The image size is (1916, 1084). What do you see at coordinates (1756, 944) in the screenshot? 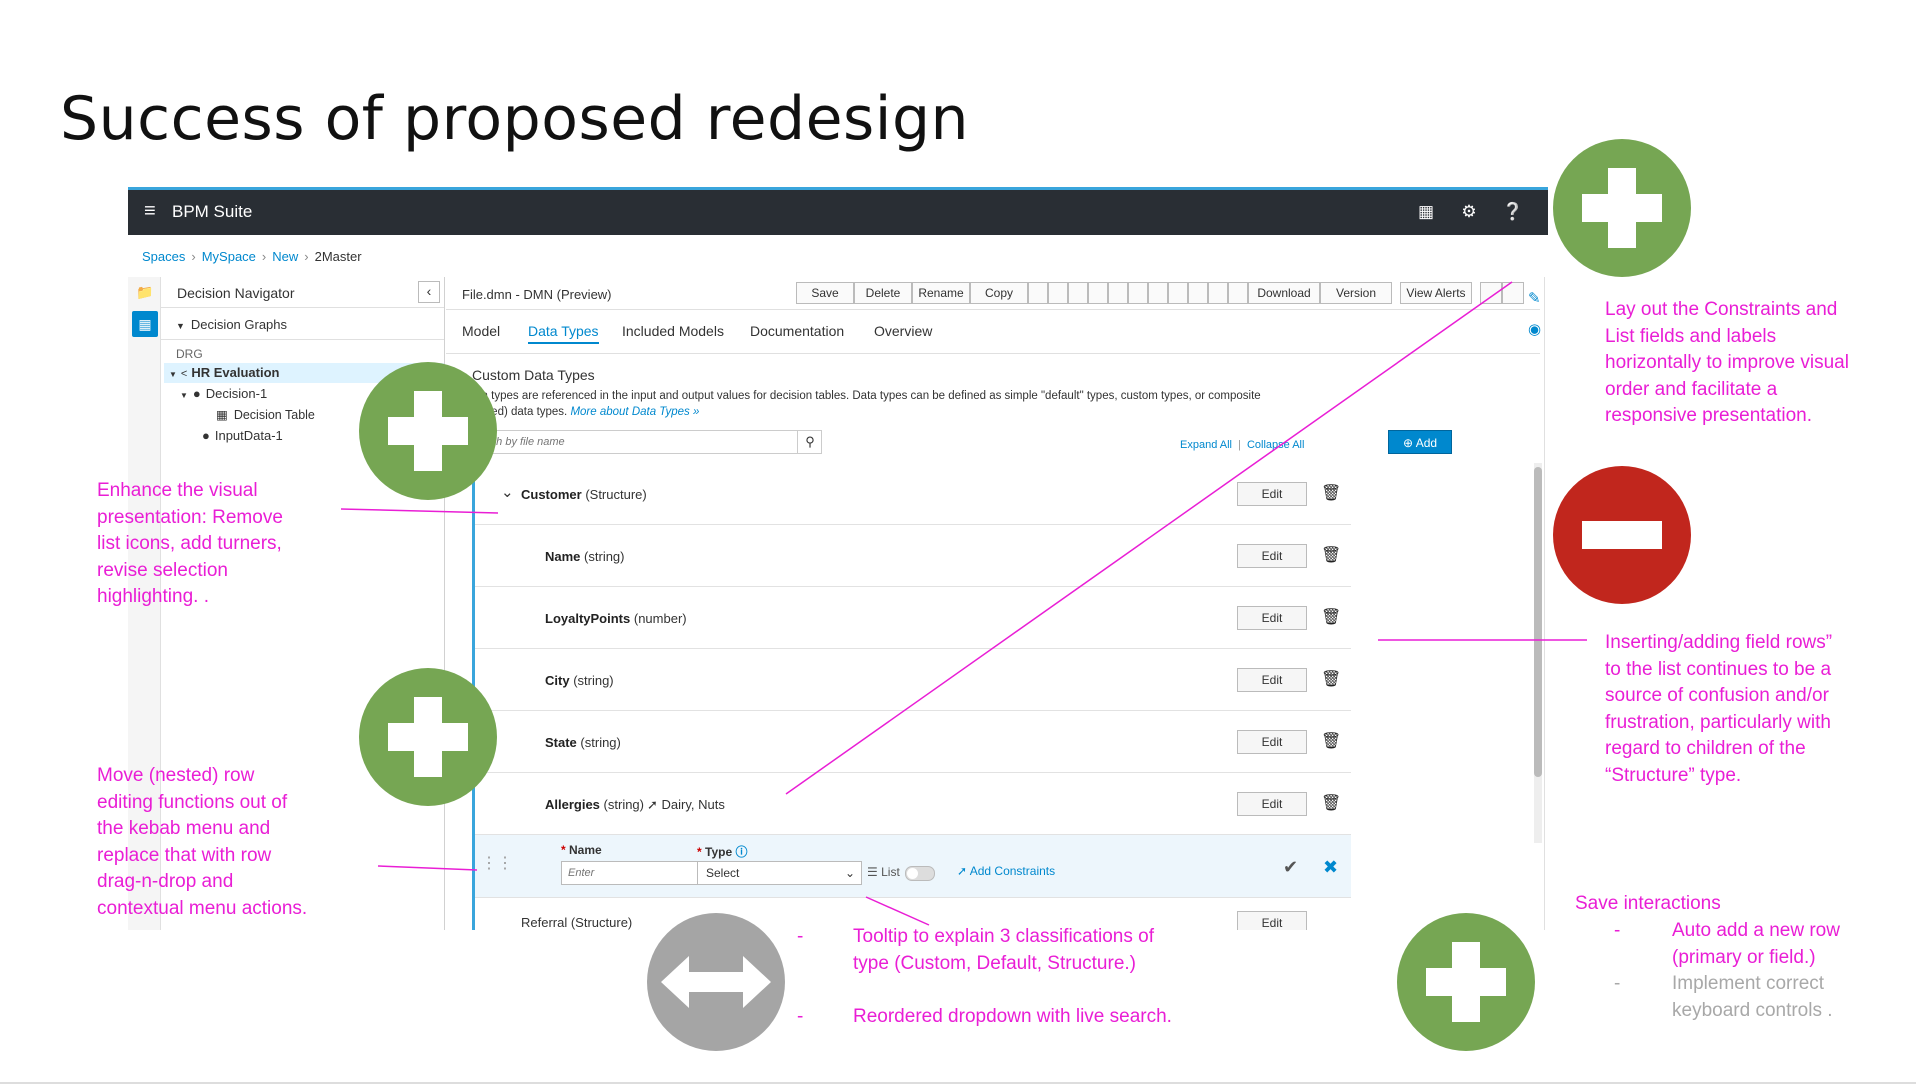
I see `annotation-save-item-1: Auto add a new row (primary or field.)` at bounding box center [1756, 944].